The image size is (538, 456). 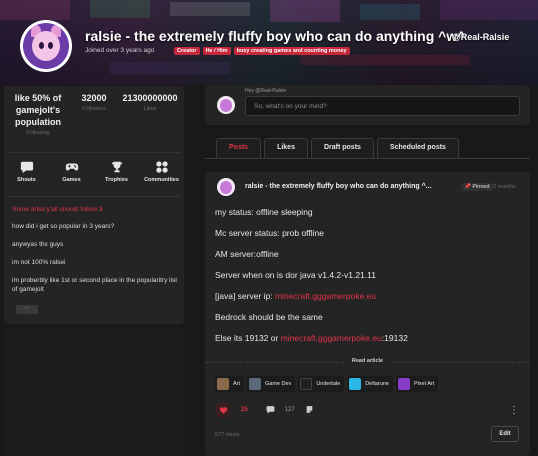 What do you see at coordinates (237, 384) in the screenshot?
I see `community-name: Art` at bounding box center [237, 384].